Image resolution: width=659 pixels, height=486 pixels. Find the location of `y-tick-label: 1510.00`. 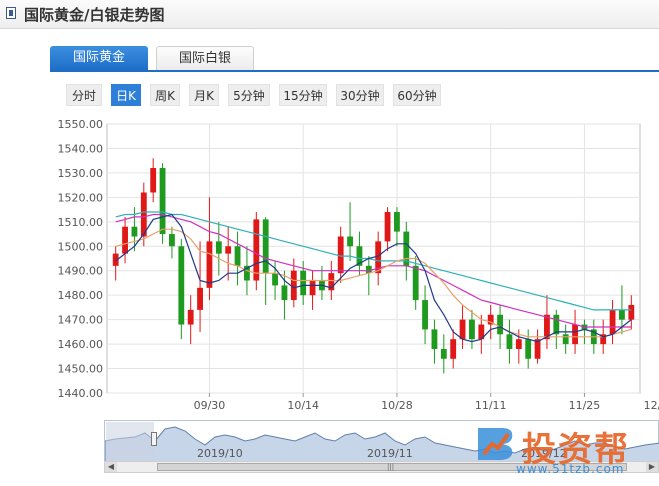

y-tick-label: 1510.00 is located at coordinates (81, 222).